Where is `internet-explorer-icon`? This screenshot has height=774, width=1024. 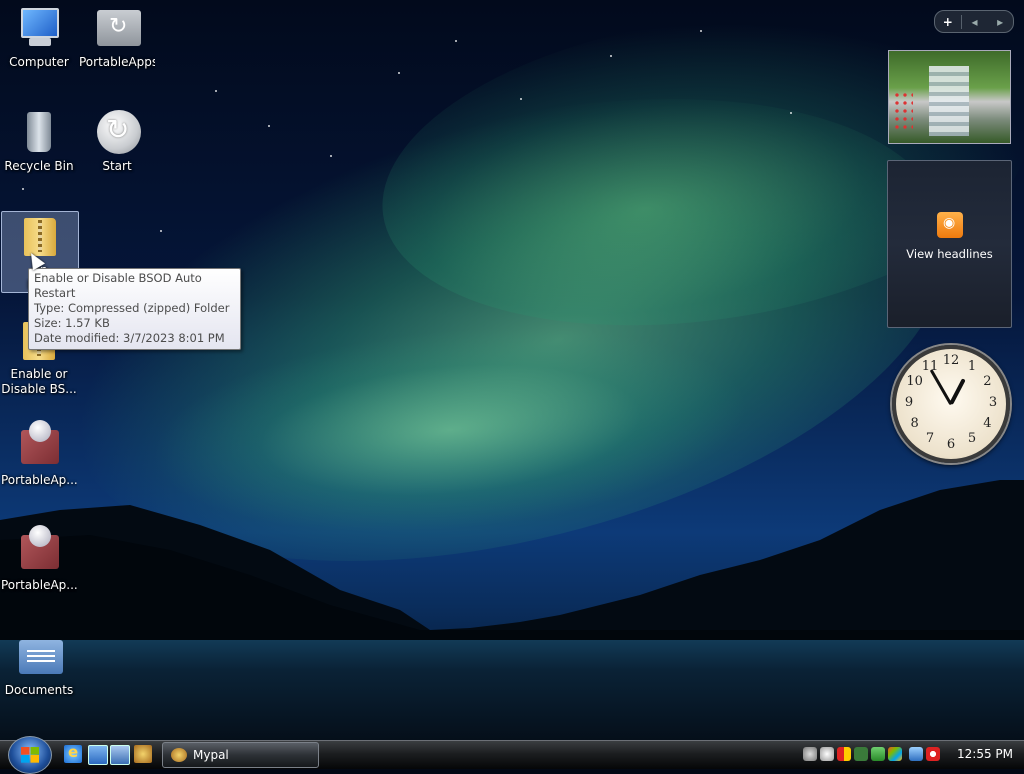 internet-explorer-icon is located at coordinates (73, 753).